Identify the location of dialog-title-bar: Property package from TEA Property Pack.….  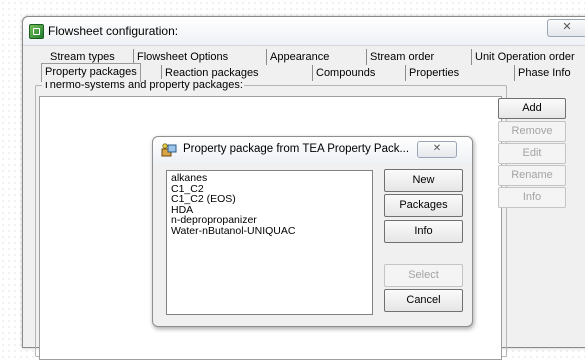
(312, 150).